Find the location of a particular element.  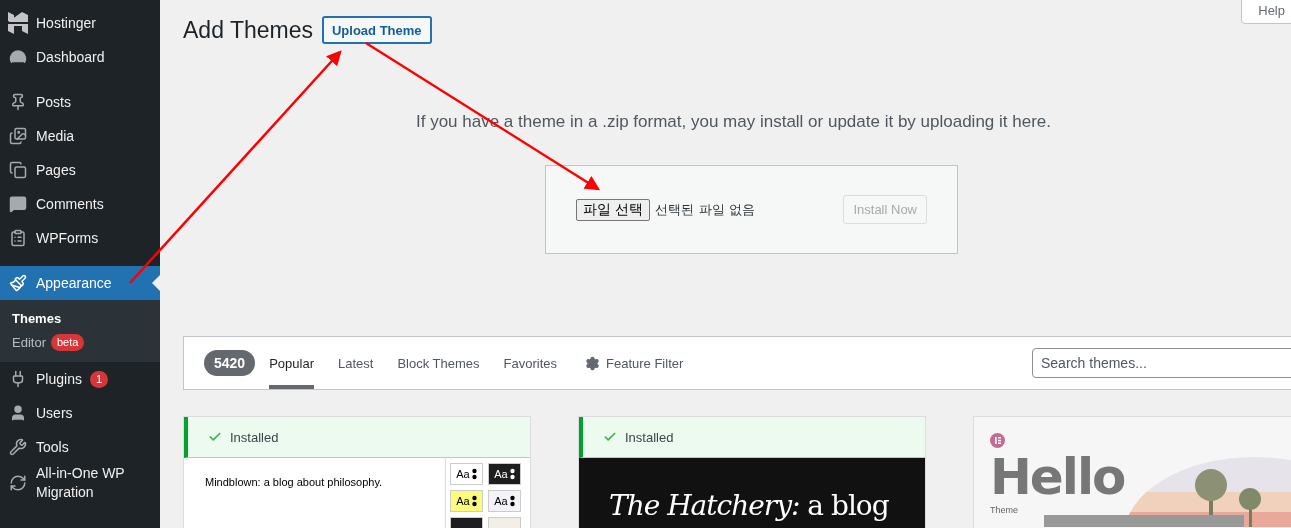

filter-tab: Block Themes is located at coordinates (438, 363).